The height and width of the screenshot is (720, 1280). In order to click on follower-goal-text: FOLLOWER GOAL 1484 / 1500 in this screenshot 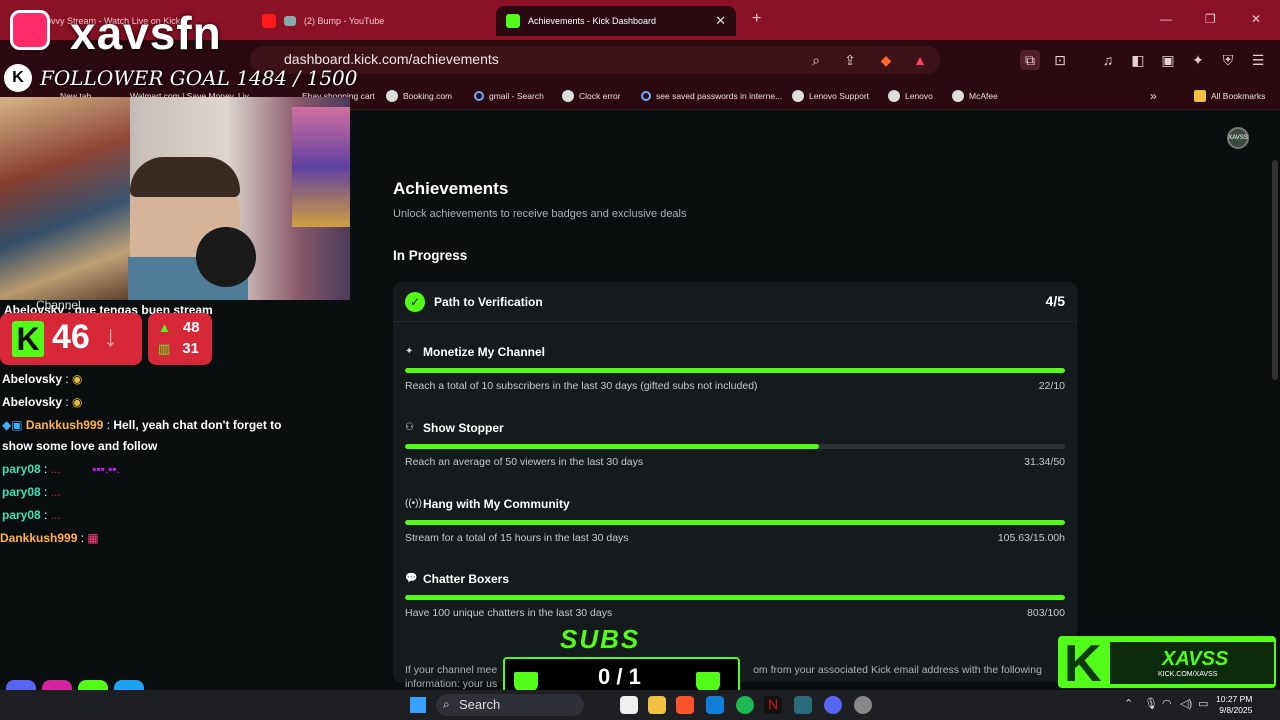, I will do `click(199, 78)`.